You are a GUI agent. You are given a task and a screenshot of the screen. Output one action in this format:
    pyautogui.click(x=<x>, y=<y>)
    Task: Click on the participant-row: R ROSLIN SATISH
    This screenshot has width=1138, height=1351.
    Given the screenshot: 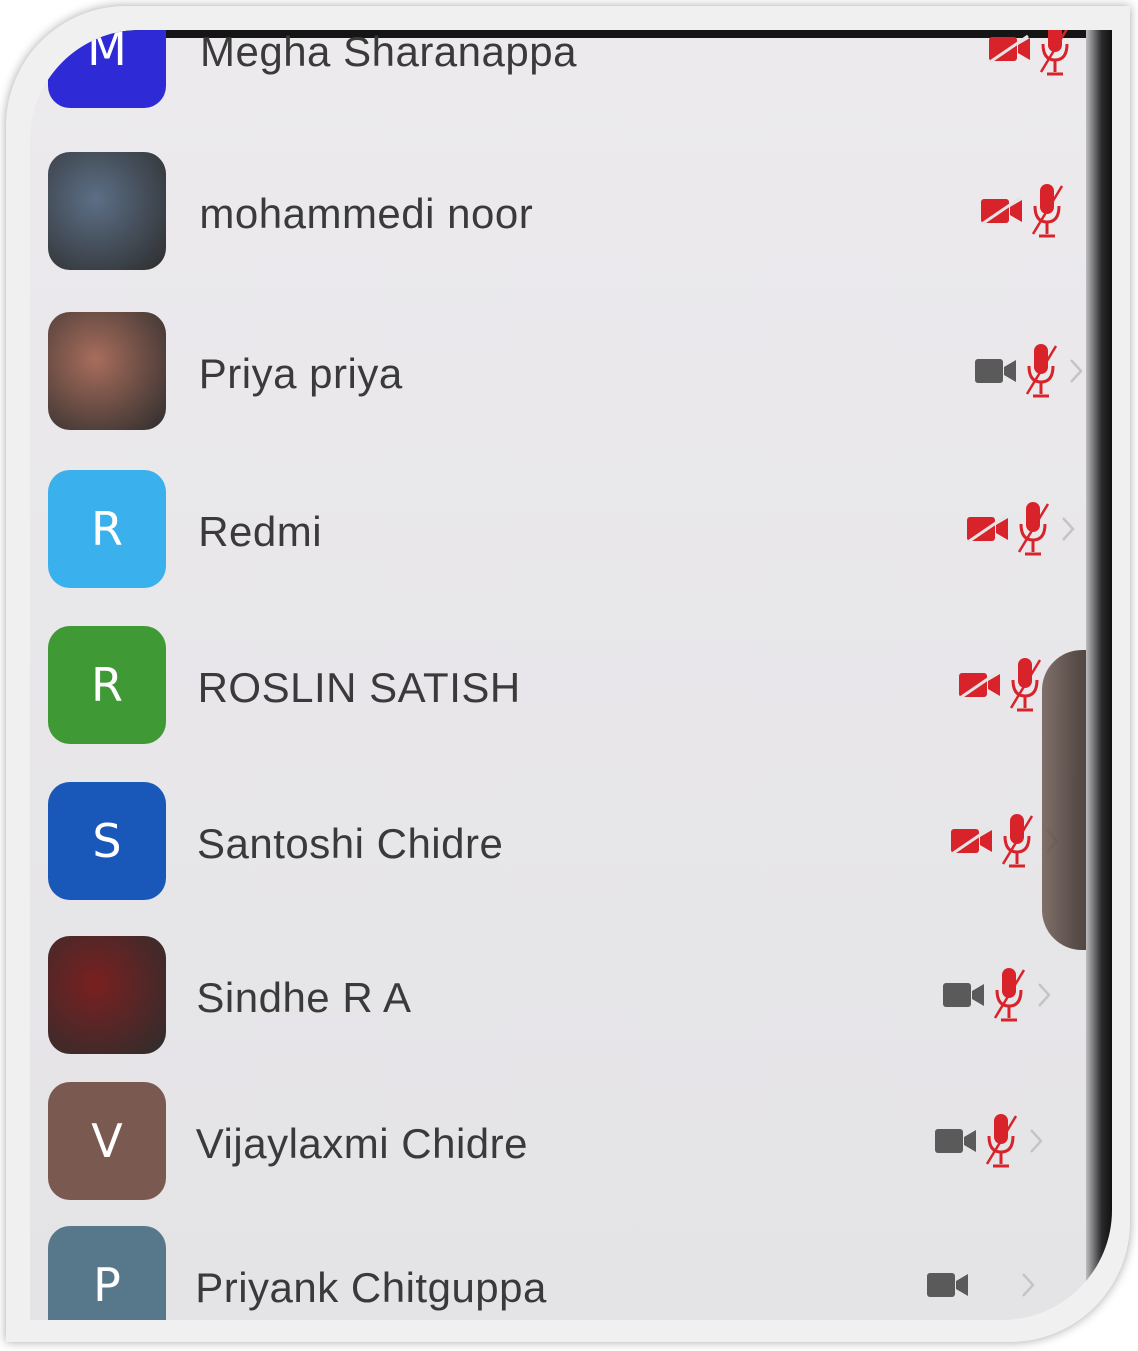 What is the action you would take?
    pyautogui.click(x=556, y=686)
    